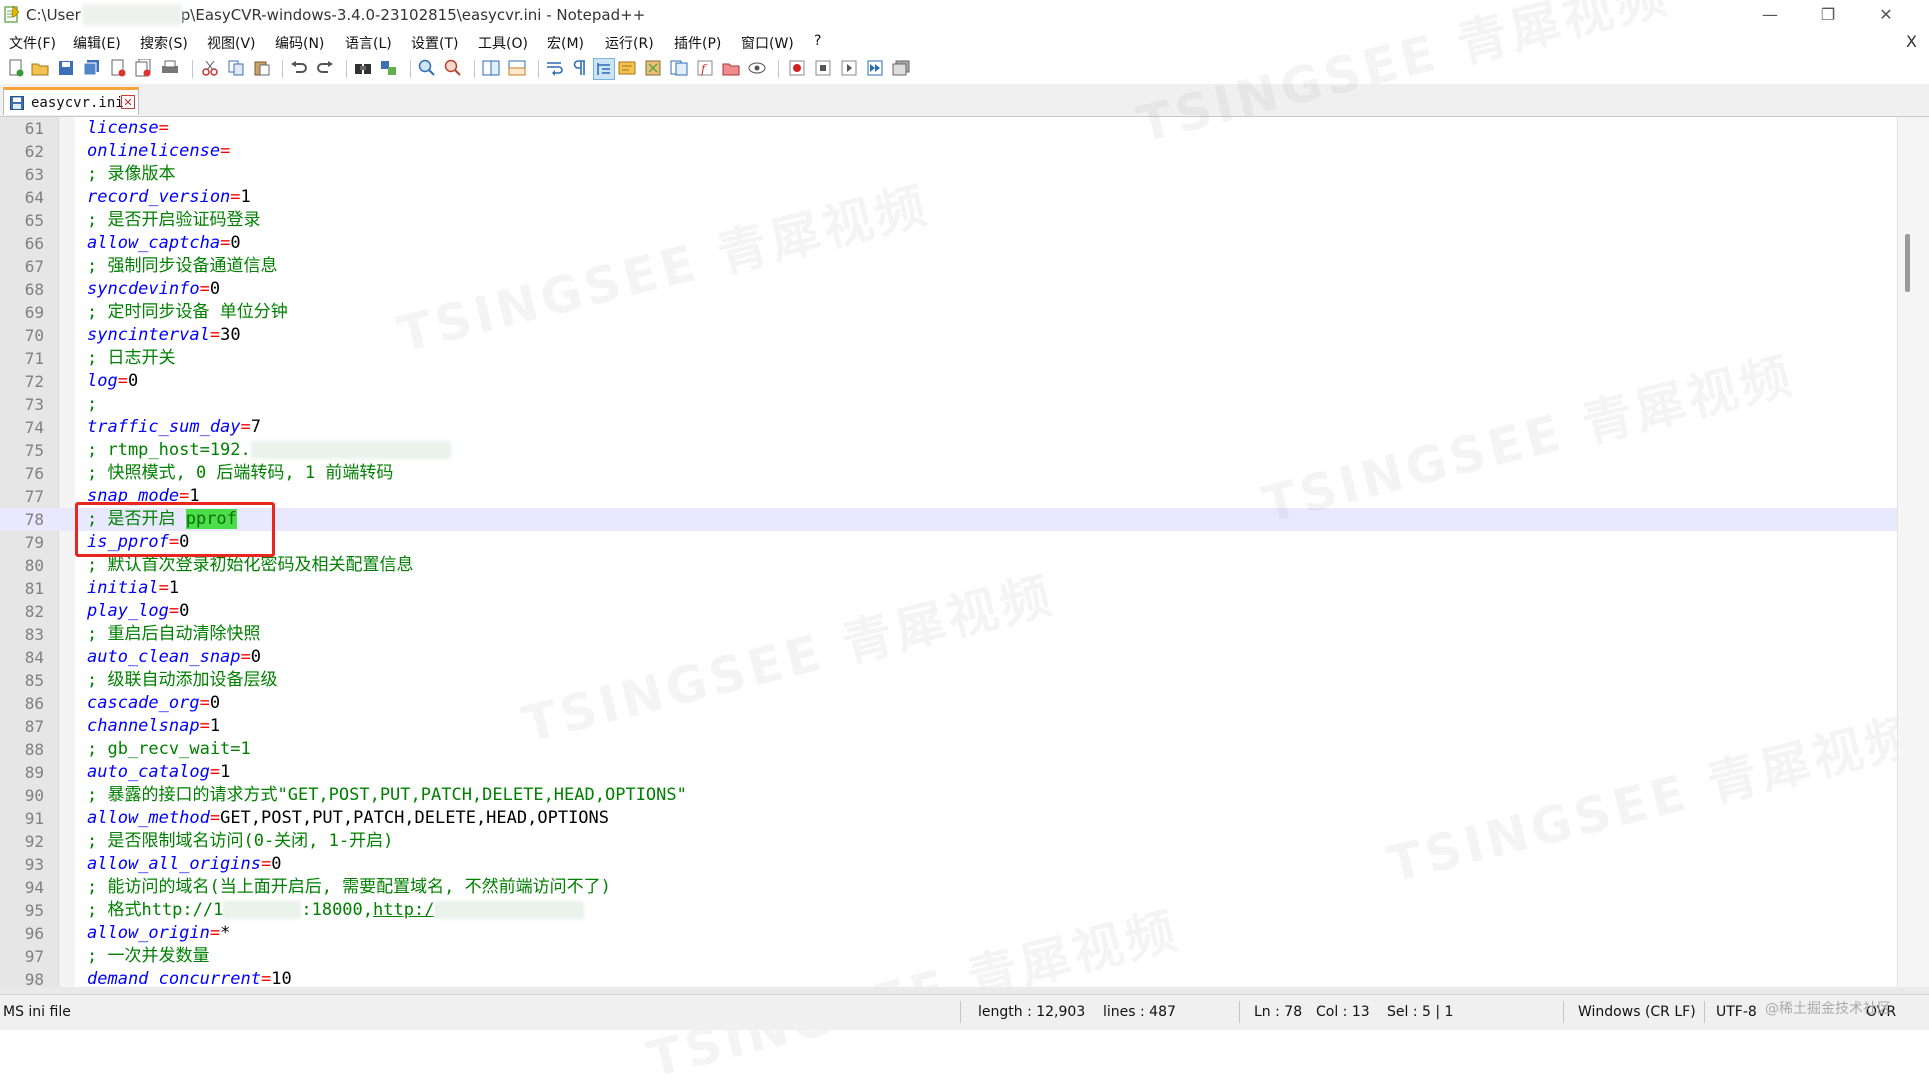 The width and height of the screenshot is (1929, 1092). What do you see at coordinates (948, 565) in the screenshot?
I see `code-line: 80 ; 默认首次登录初始化密码及相关配置信息` at bounding box center [948, 565].